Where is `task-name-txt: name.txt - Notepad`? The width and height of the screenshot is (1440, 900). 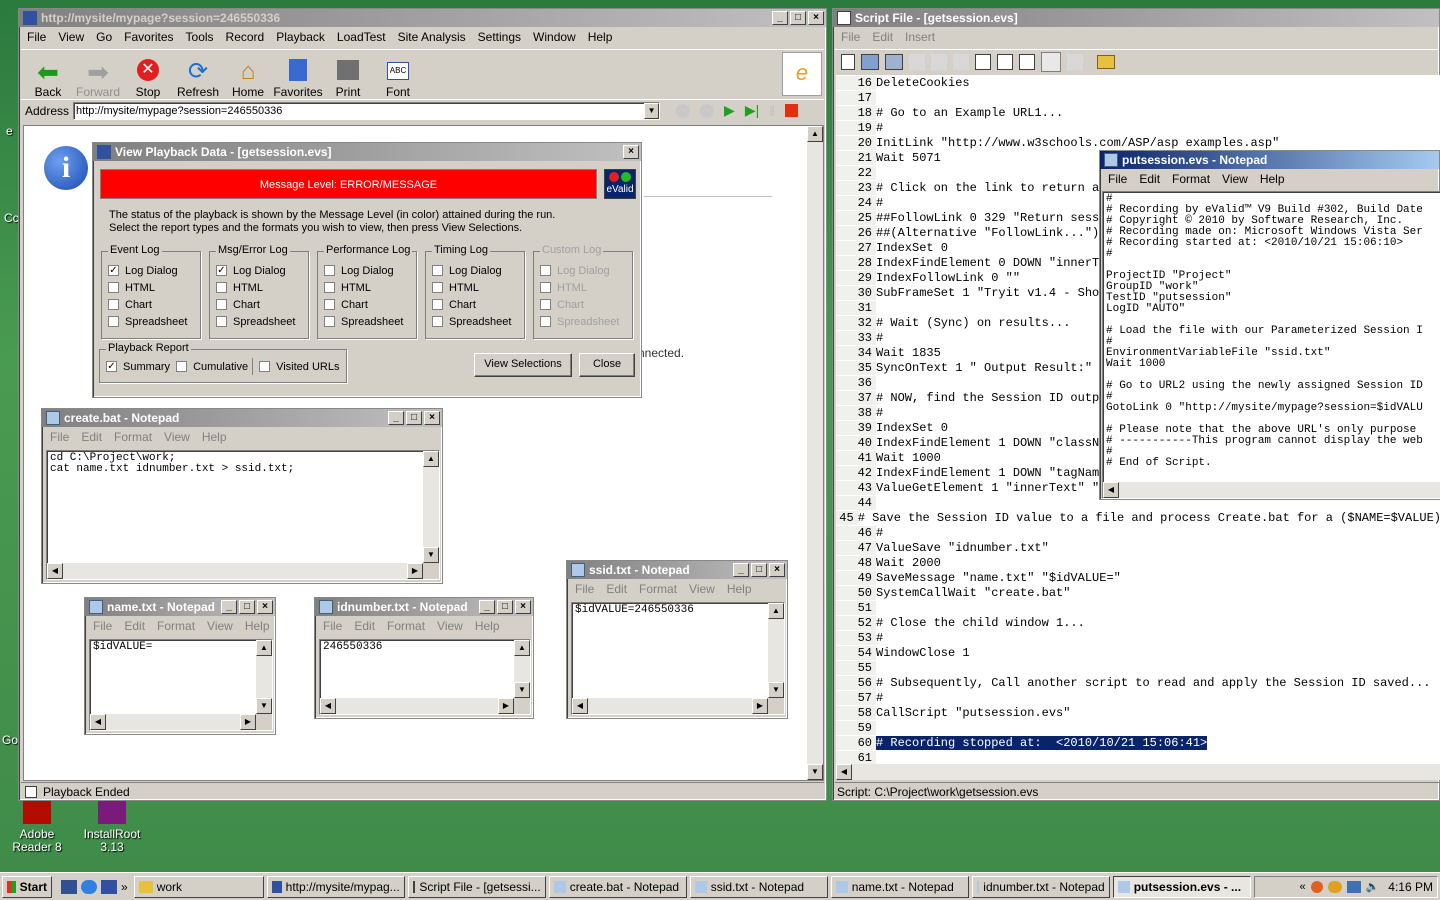 task-name-txt: name.txt - Notepad is located at coordinates (899, 886).